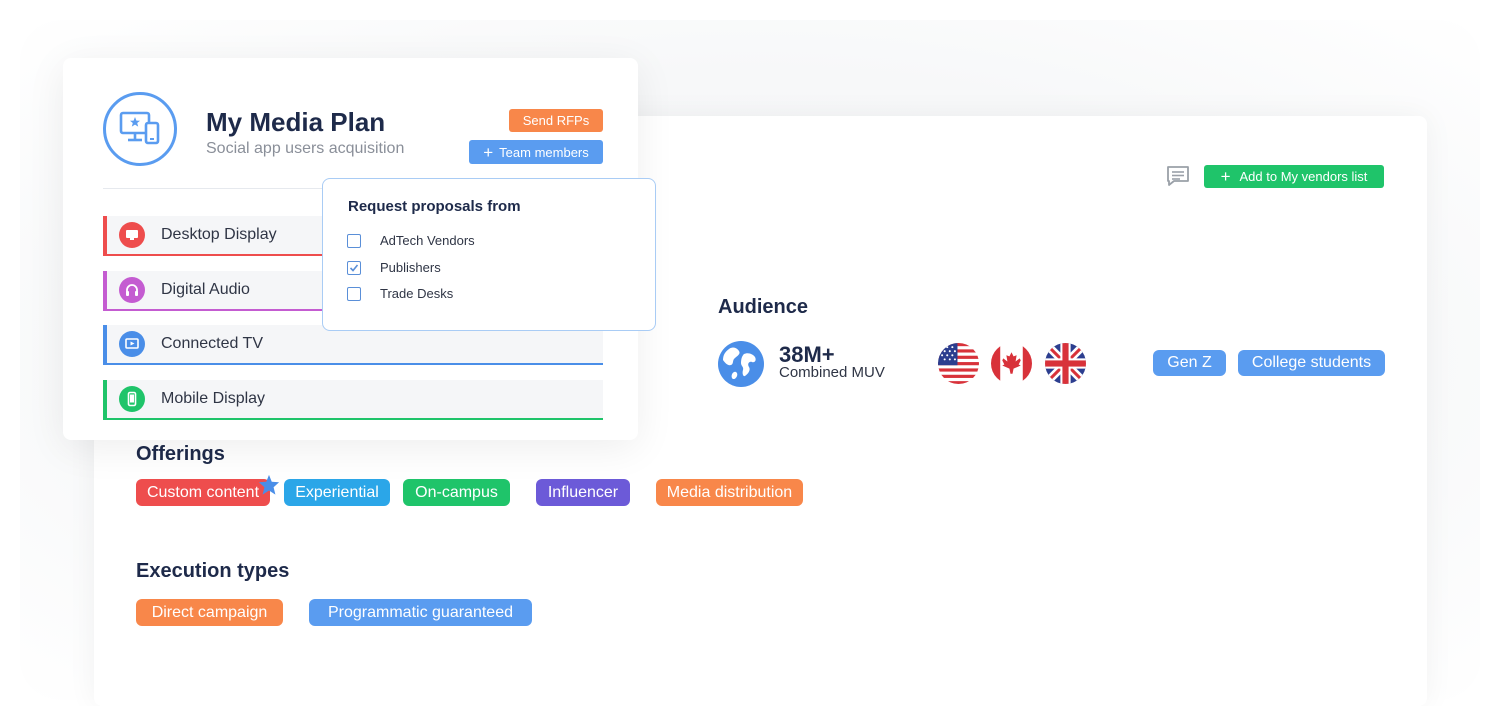 The height and width of the screenshot is (706, 1500). Describe the element at coordinates (741, 364) in the screenshot. I see `globe-icon` at that location.